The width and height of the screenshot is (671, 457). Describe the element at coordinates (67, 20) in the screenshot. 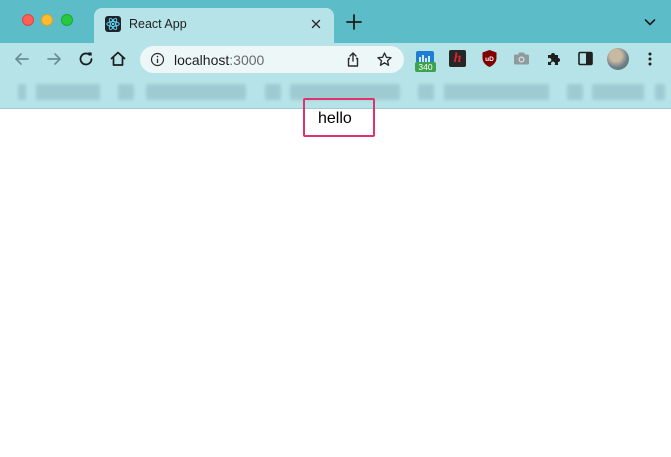

I see `zoom-window-button` at that location.